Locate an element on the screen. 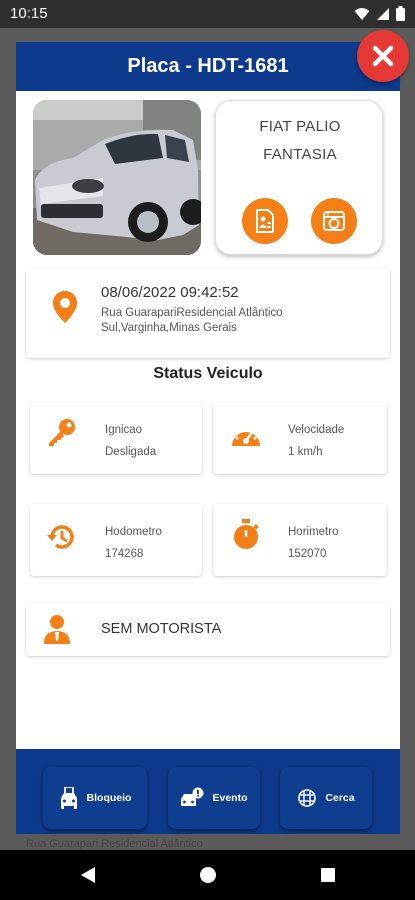  vehicle-model-line1: FIAT PALIO is located at coordinates (300, 126).